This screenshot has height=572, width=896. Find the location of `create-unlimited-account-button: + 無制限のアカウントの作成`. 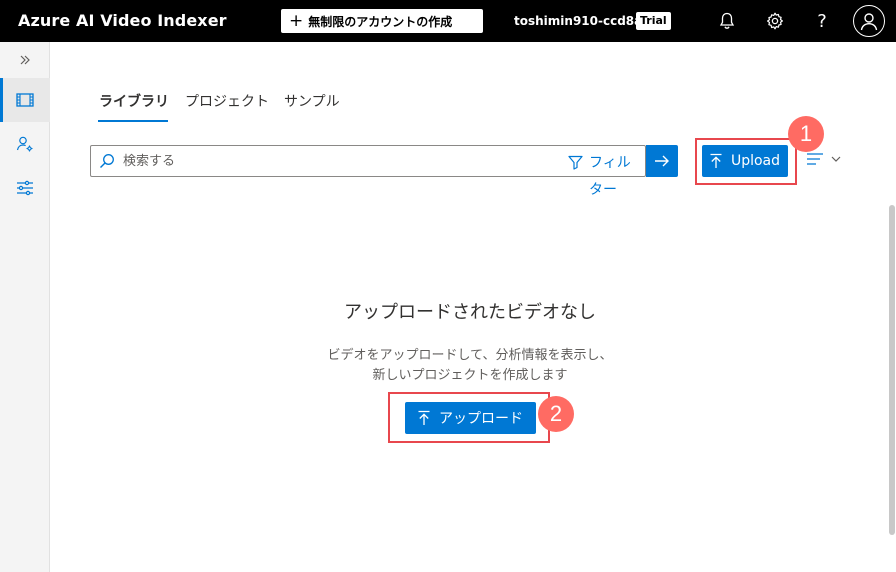

create-unlimited-account-button: + 無制限のアカウントの作成 is located at coordinates (382, 21).